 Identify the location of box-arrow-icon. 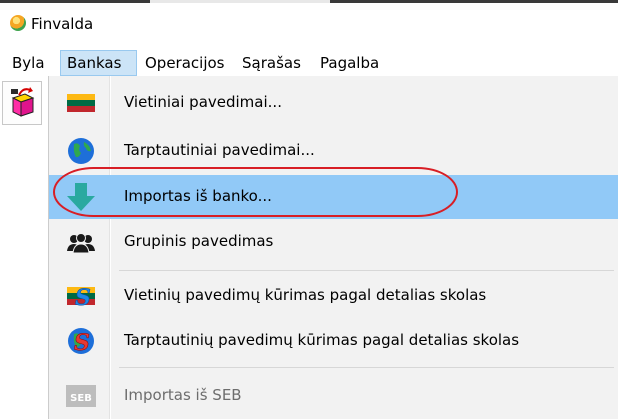
(23, 102).